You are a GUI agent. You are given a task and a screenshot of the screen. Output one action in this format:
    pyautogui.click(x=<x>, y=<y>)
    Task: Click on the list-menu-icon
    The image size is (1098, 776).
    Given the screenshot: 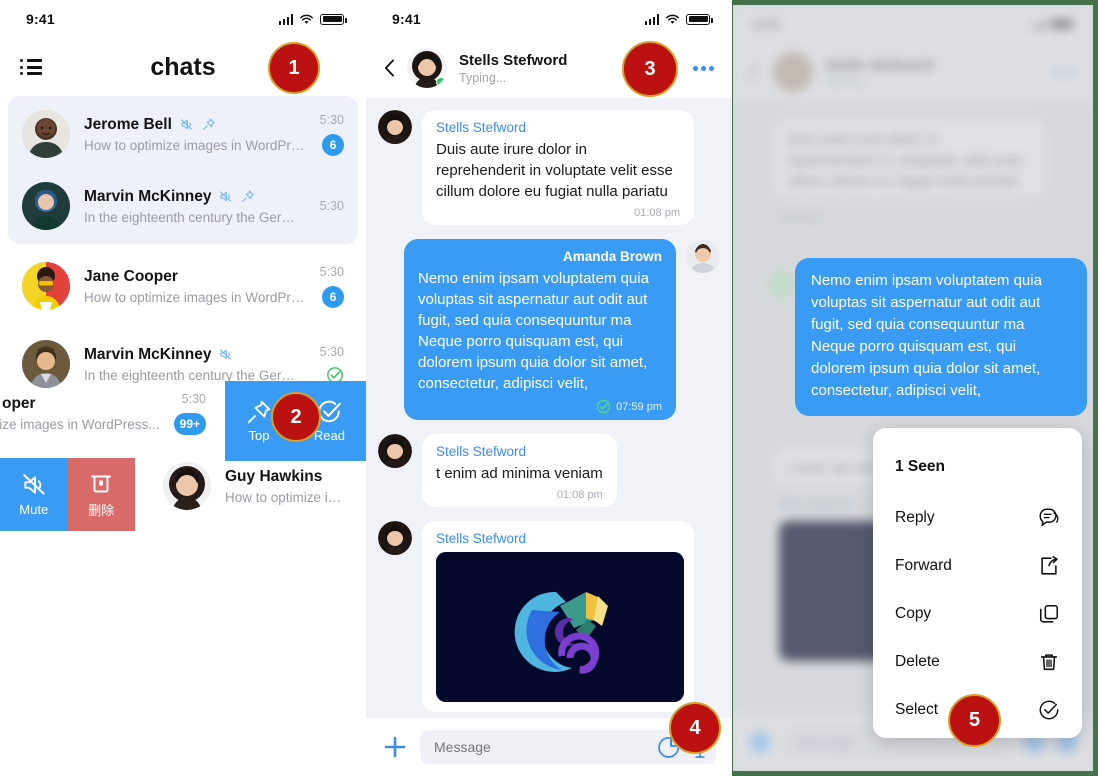 What is the action you would take?
    pyautogui.click(x=31, y=67)
    